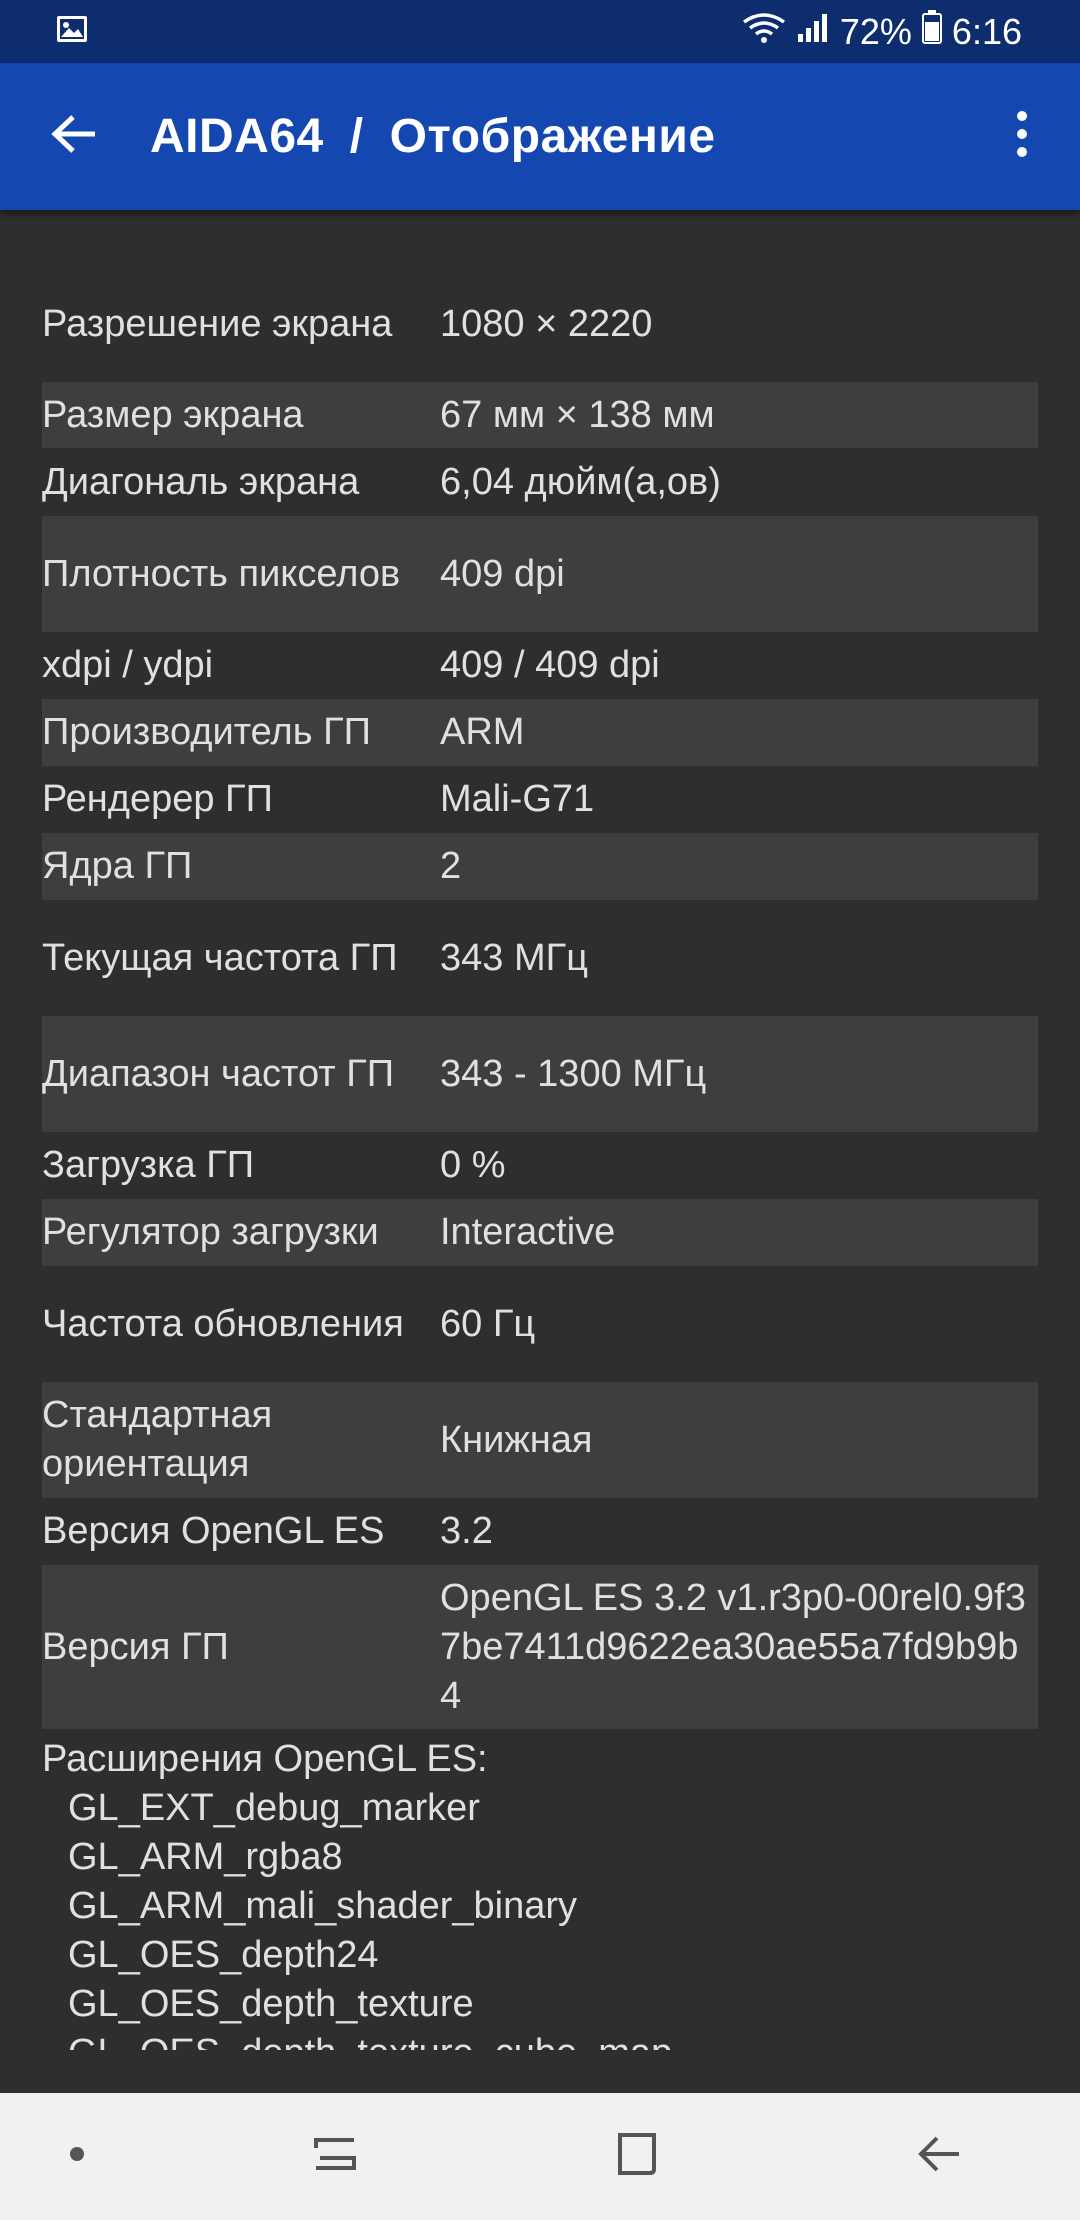 The height and width of the screenshot is (2220, 1080). I want to click on row-label: Частота обновления, so click(223, 1323).